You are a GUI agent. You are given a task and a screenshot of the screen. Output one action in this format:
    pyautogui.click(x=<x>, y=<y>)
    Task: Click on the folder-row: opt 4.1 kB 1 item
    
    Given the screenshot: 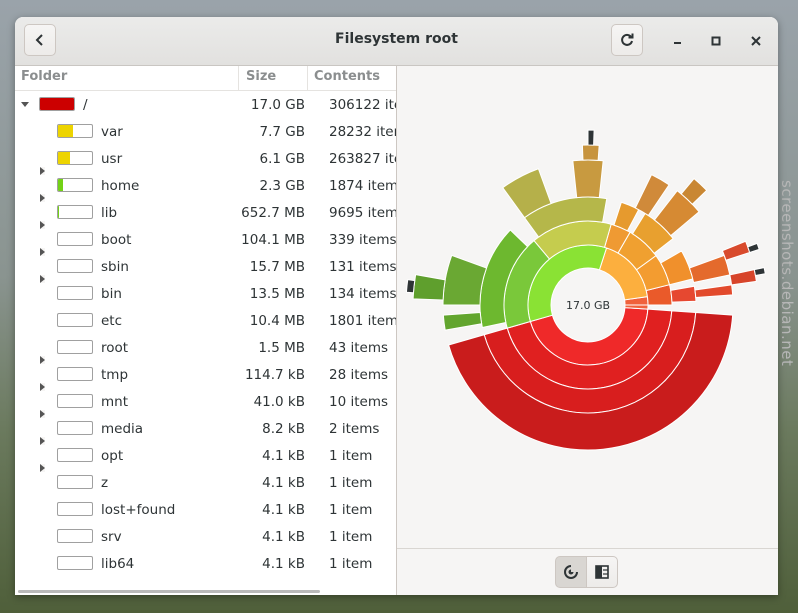 What is the action you would take?
    pyautogui.click(x=205, y=455)
    